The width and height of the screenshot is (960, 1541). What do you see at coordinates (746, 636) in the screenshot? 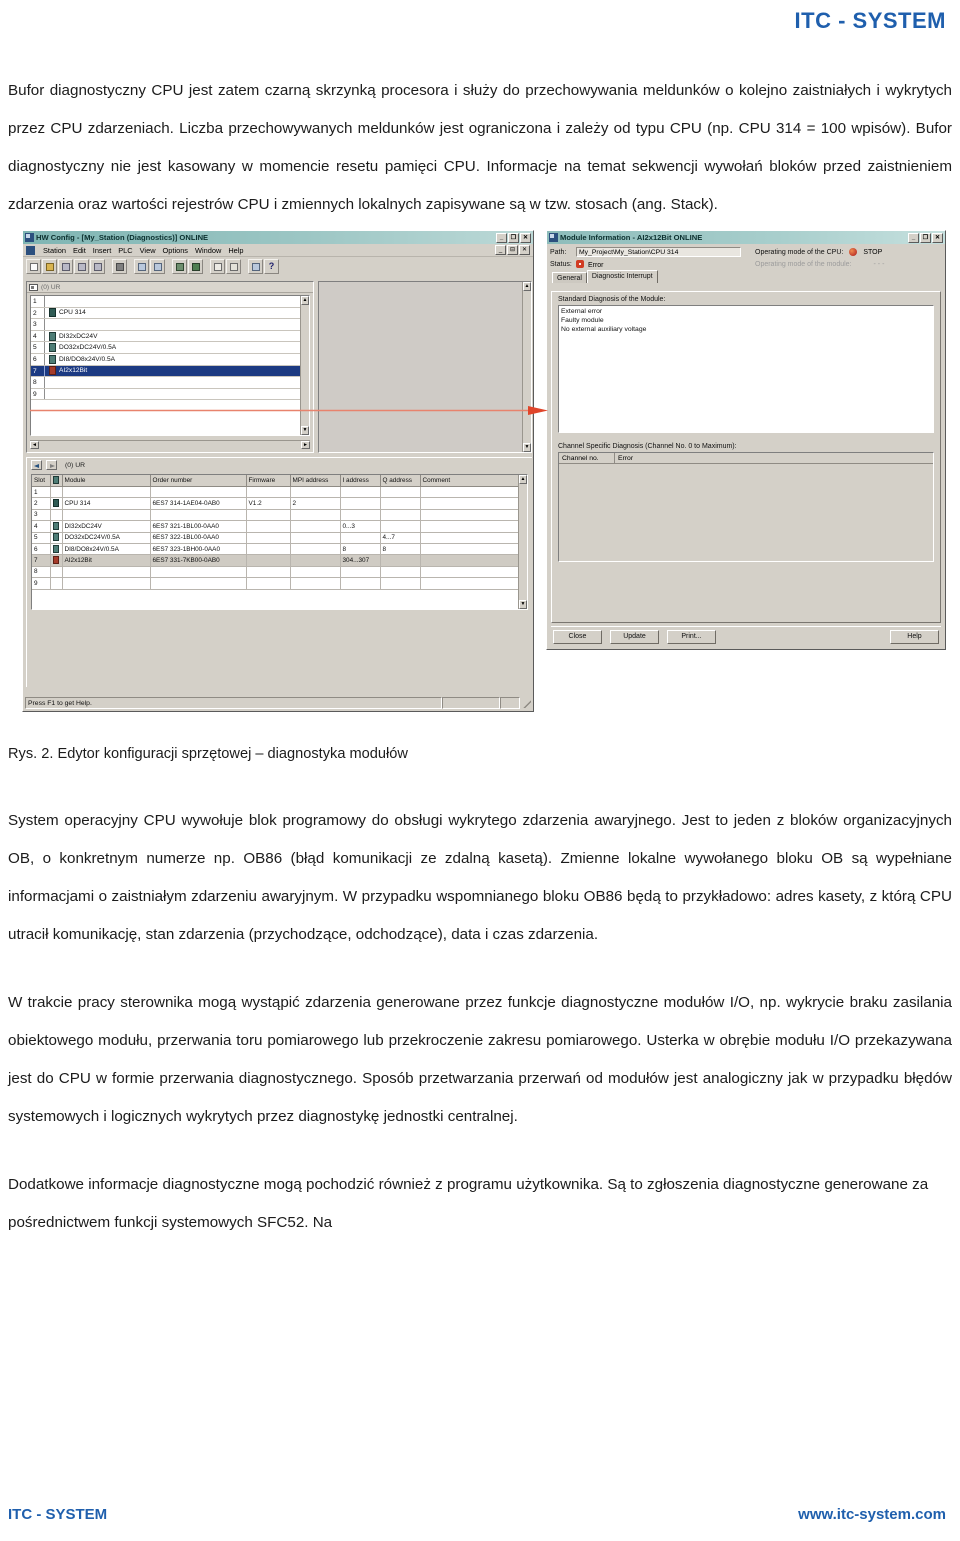
I see `module-info-button-row: Close Update Print... Help` at bounding box center [746, 636].